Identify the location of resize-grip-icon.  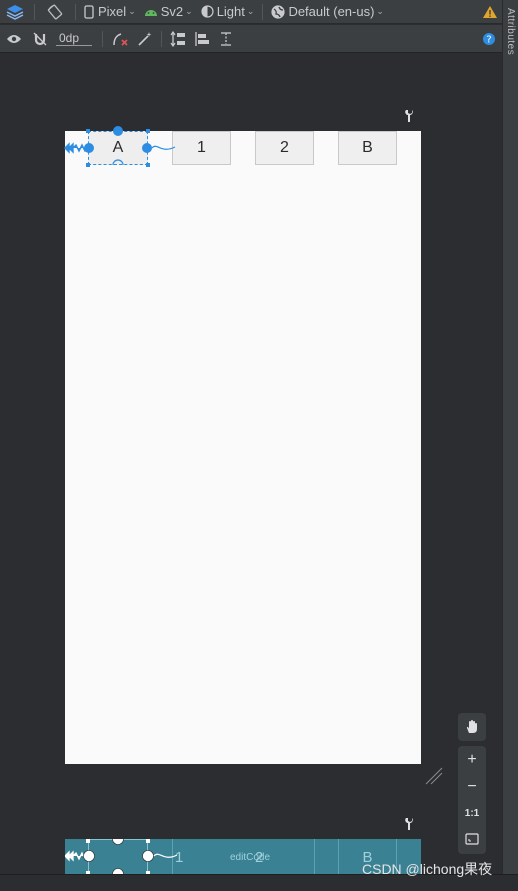
(434, 776).